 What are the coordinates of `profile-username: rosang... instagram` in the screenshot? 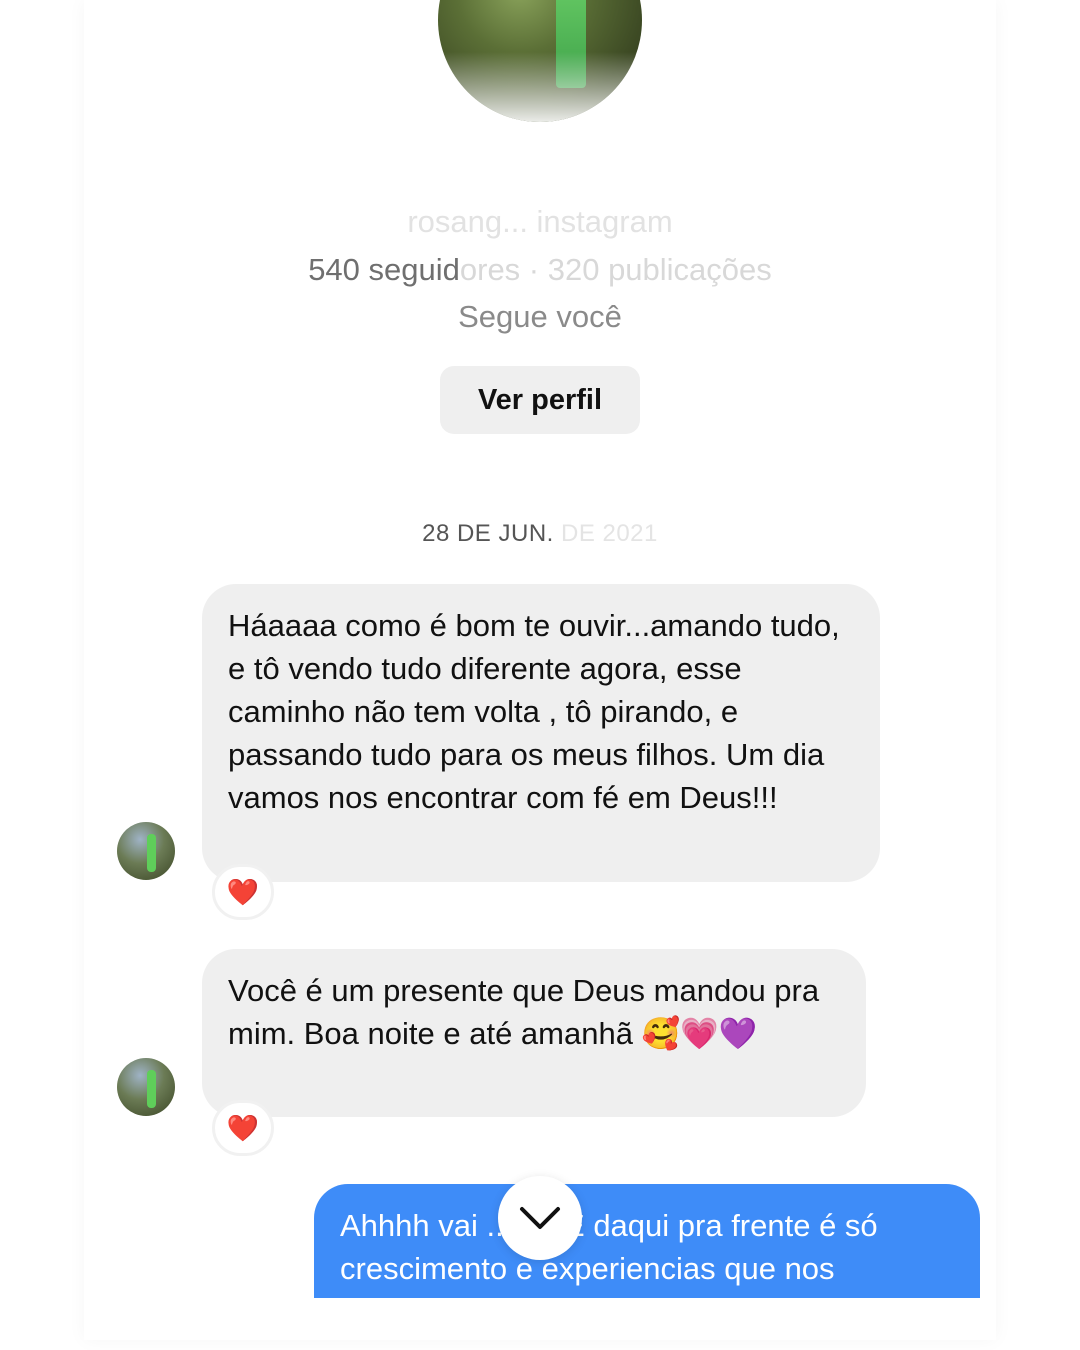 It's located at (540, 221).